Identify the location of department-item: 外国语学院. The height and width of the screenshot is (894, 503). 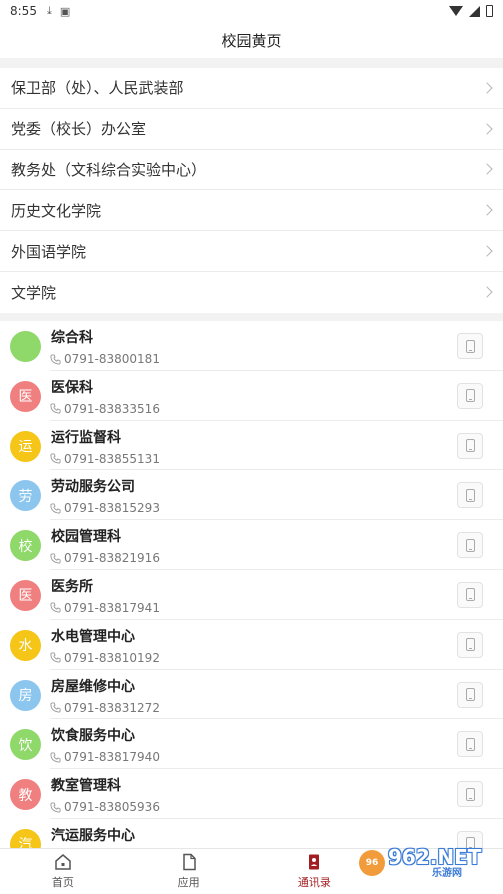
(251, 251).